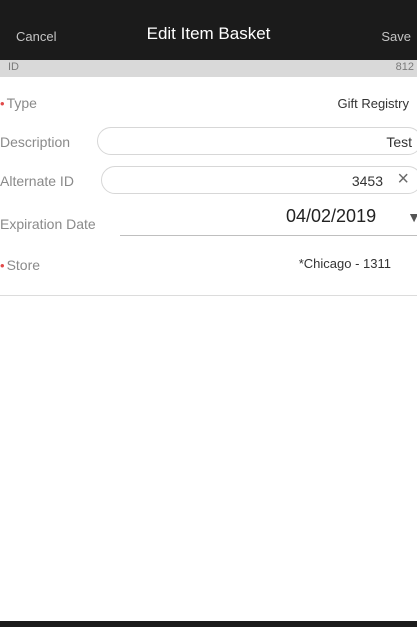 The image size is (417, 627). Describe the element at coordinates (208, 624) in the screenshot. I see `bottom-bar` at that location.